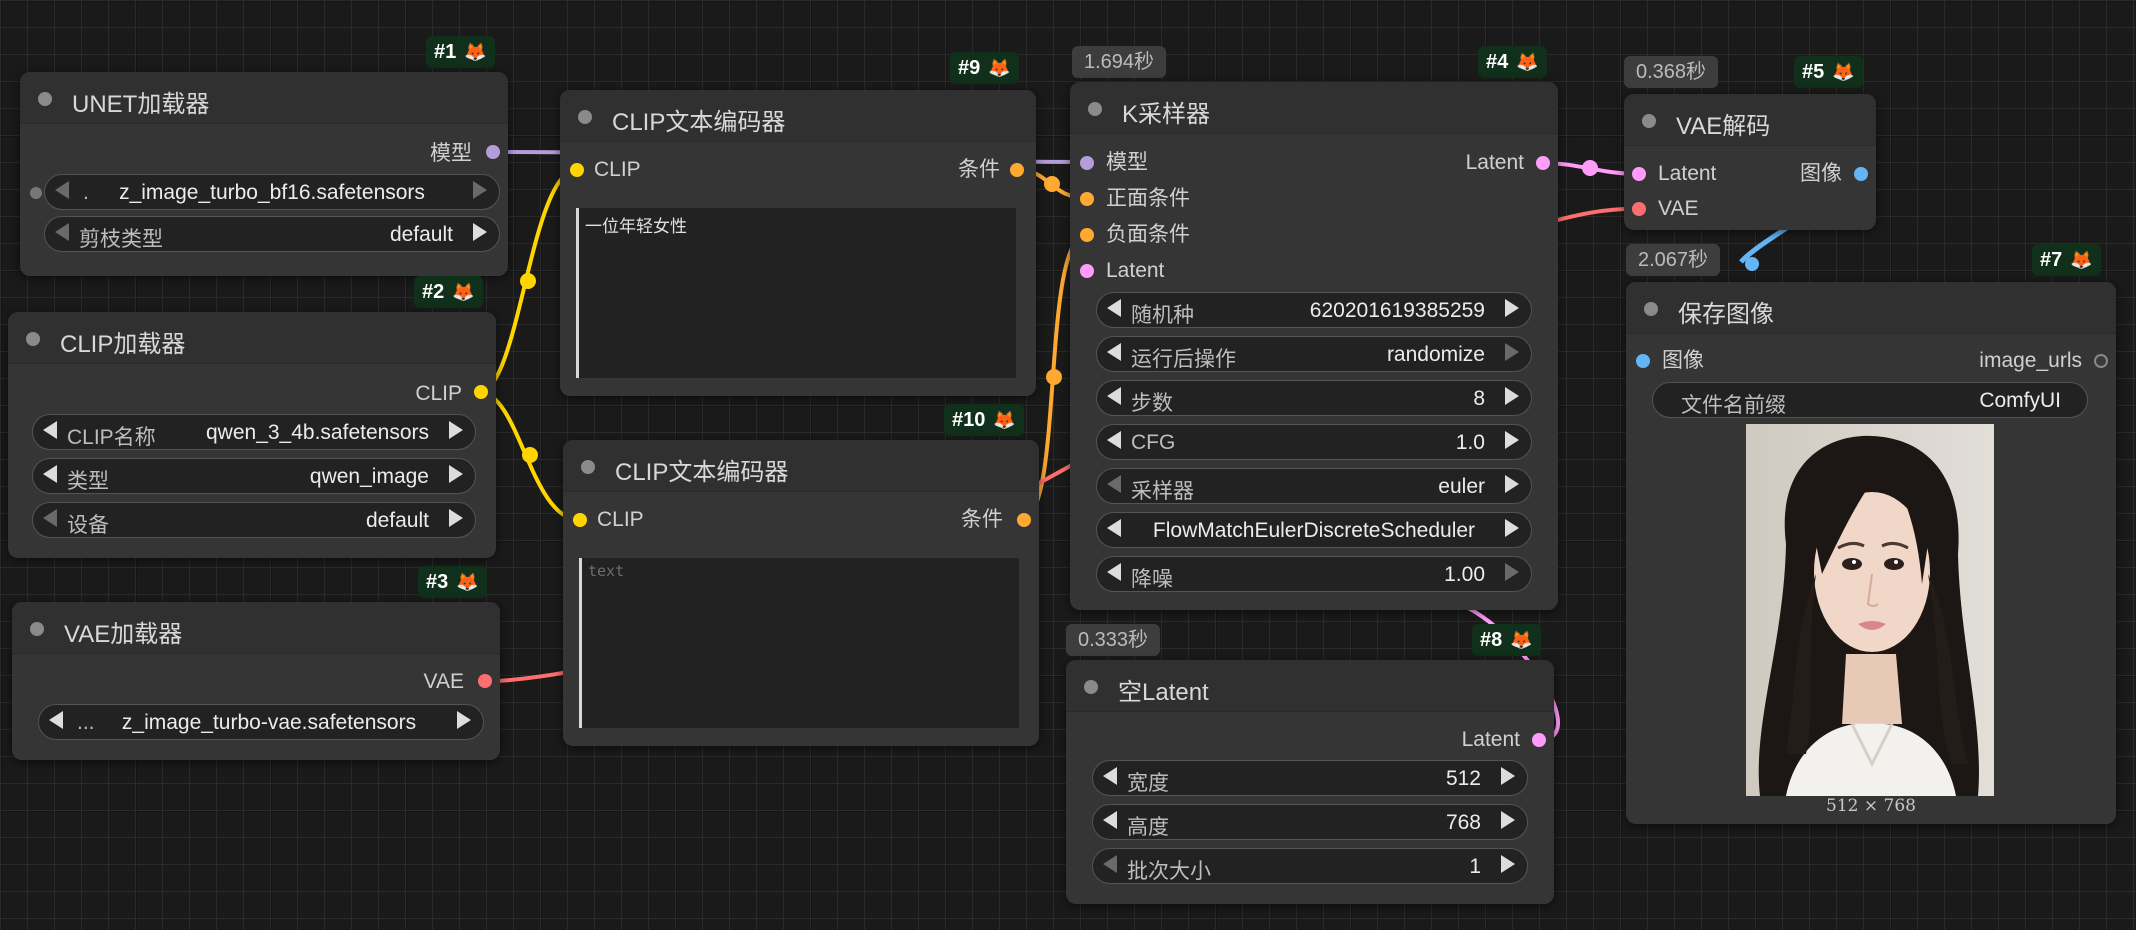 This screenshot has width=2136, height=930. What do you see at coordinates (1314, 442) in the screenshot?
I see `cfg-widget: CFG 1.0` at bounding box center [1314, 442].